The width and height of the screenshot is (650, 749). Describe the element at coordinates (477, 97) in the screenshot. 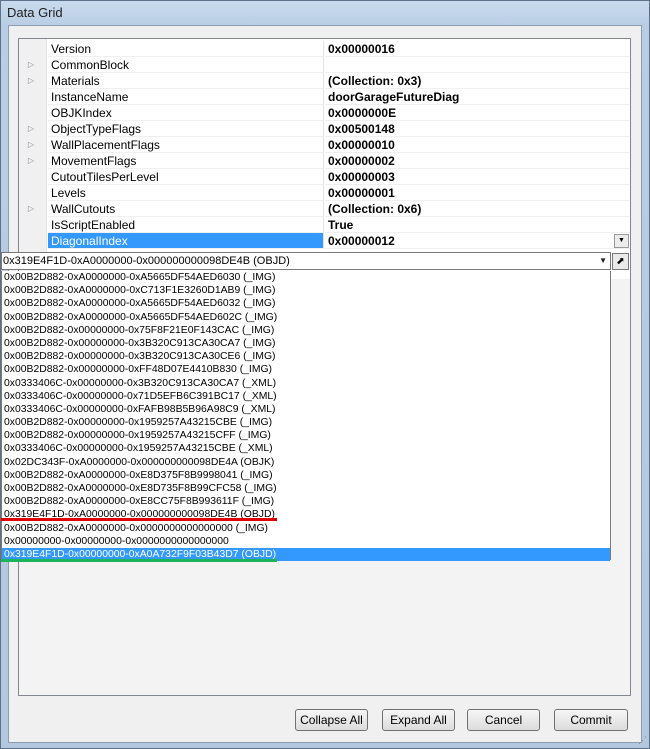

I see `property-value: doorGarageFutureDiag` at that location.